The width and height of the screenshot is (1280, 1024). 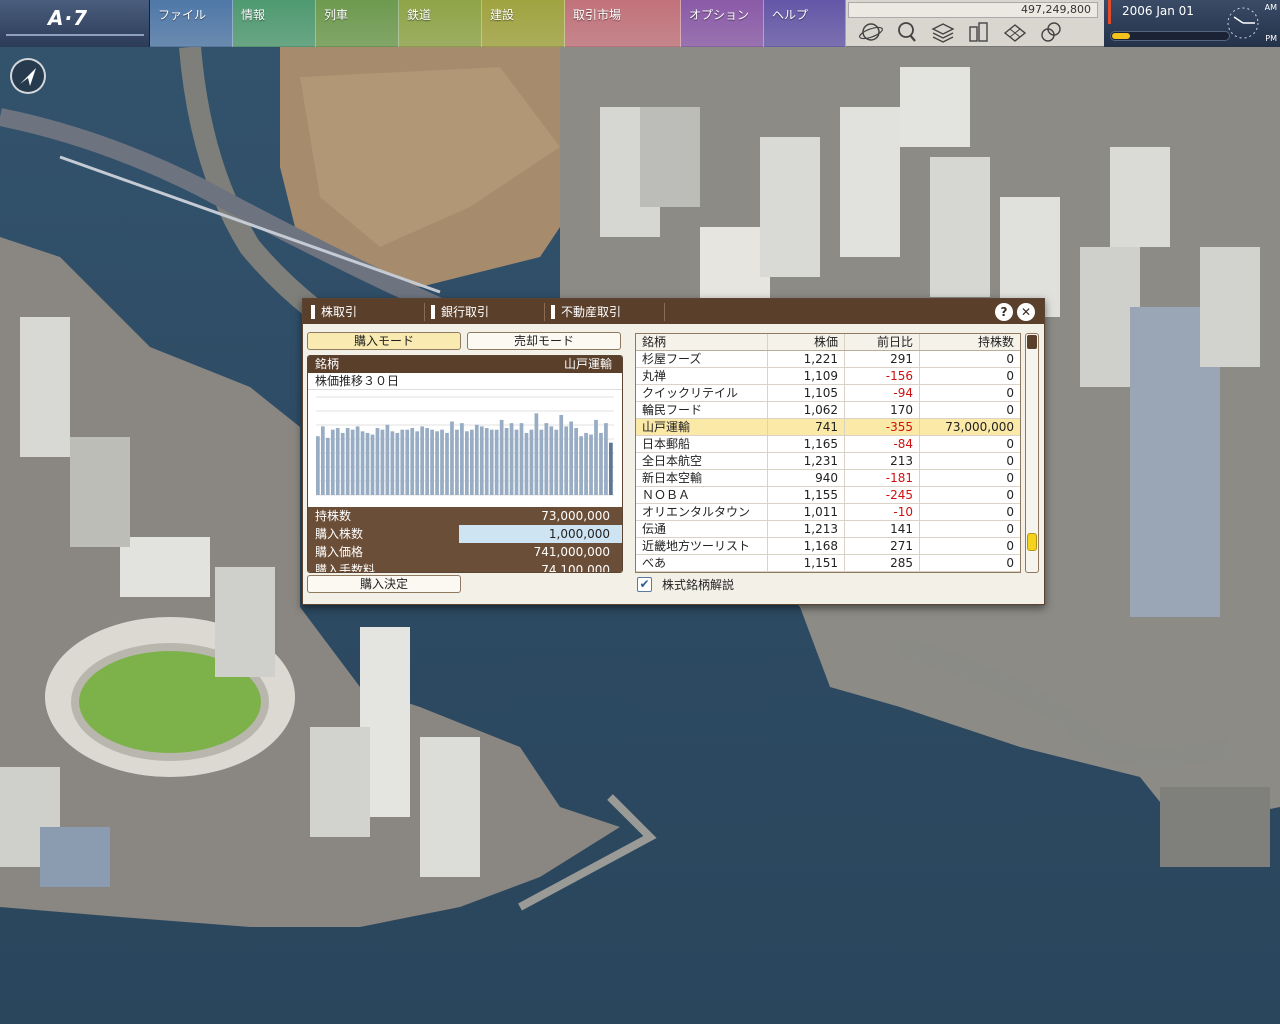 I want to click on table-row: 伝通 1,213 141 0, so click(x=828, y=529).